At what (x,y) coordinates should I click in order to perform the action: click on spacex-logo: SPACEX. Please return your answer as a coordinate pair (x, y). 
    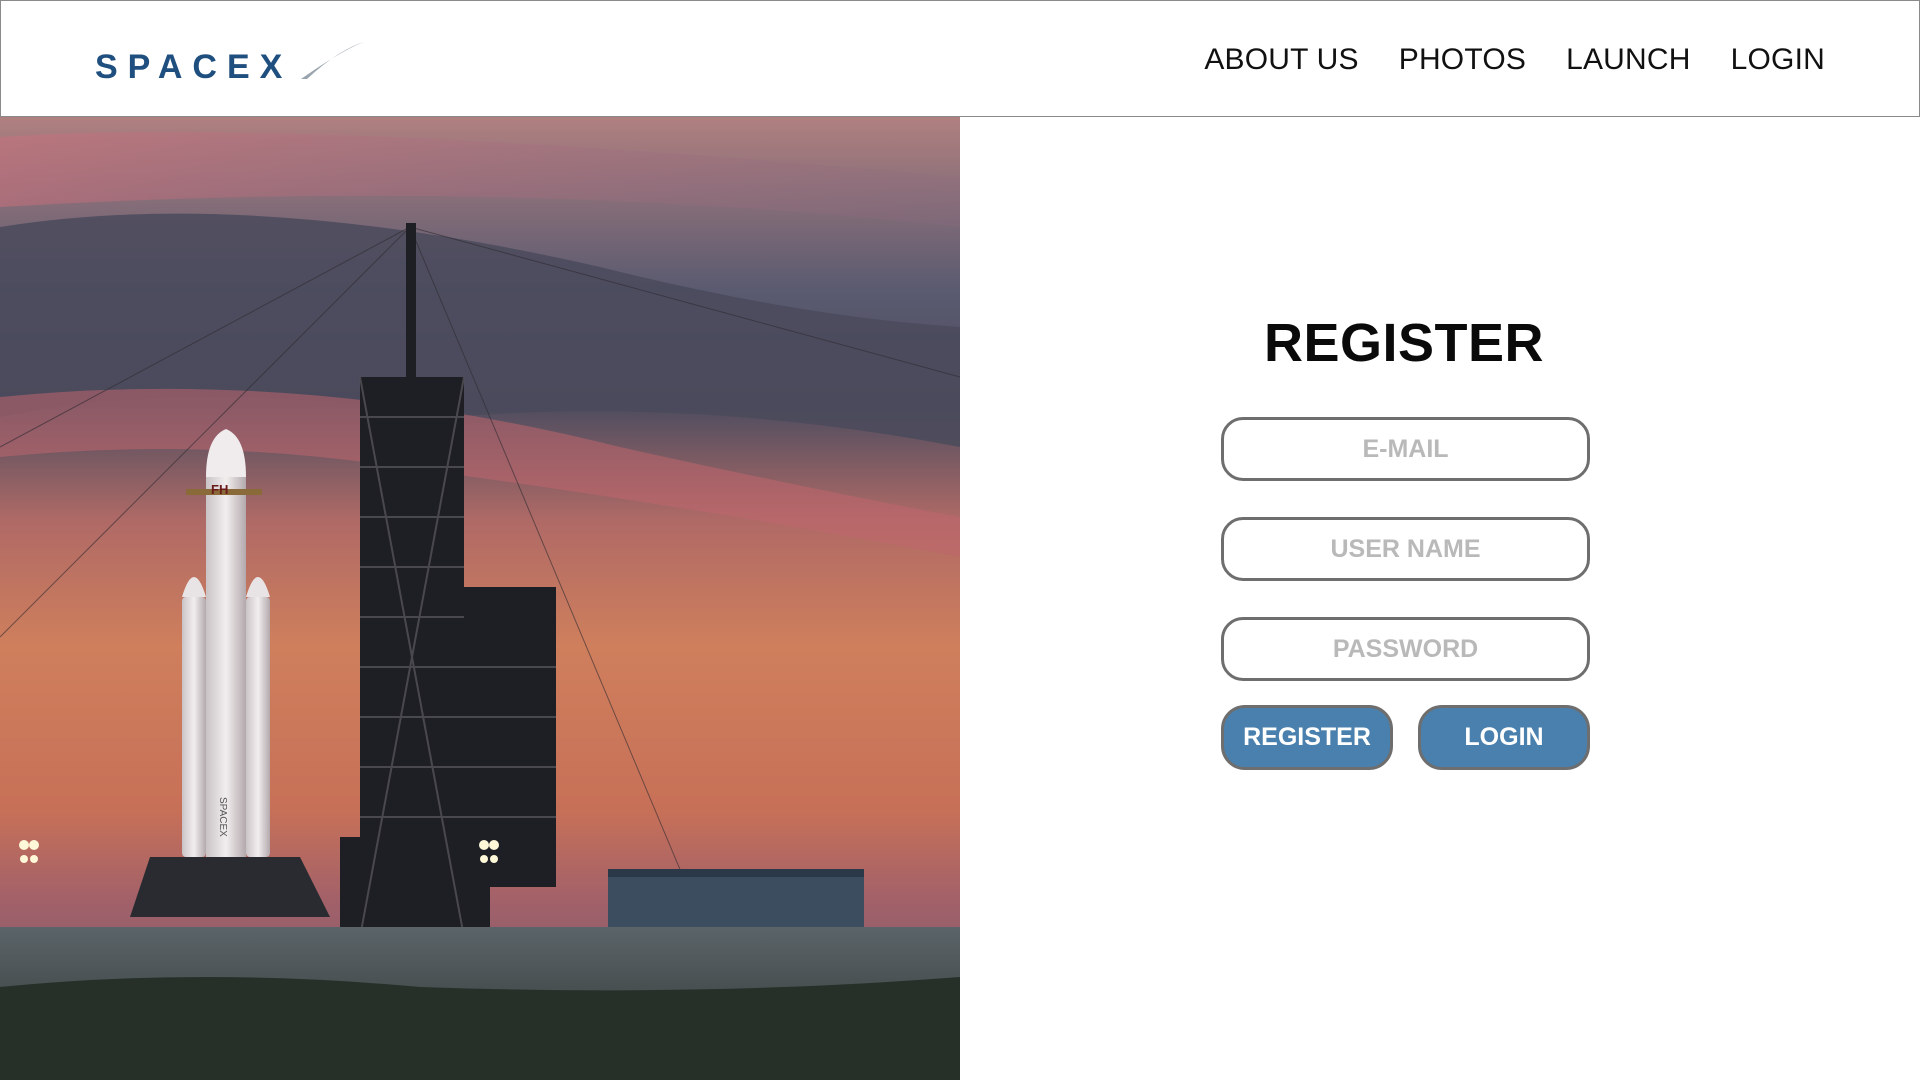
    Looking at the image, I should click on (235, 62).